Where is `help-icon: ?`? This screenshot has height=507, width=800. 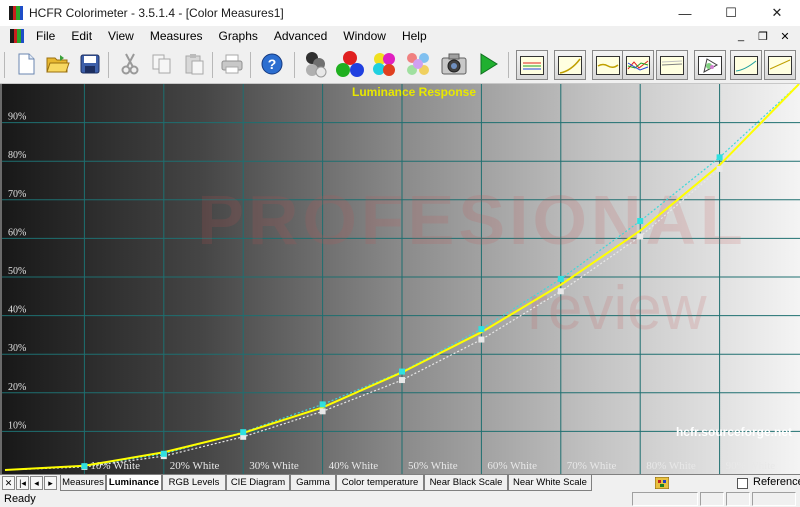 help-icon: ? is located at coordinates (272, 64).